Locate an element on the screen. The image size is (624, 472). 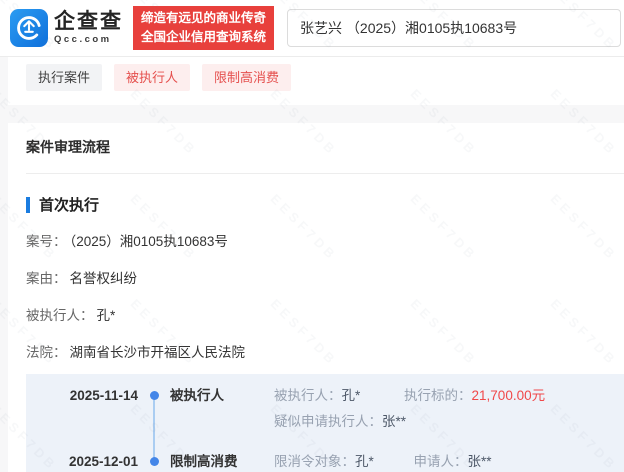
detail-label: 限消令对象： is located at coordinates (314, 461).